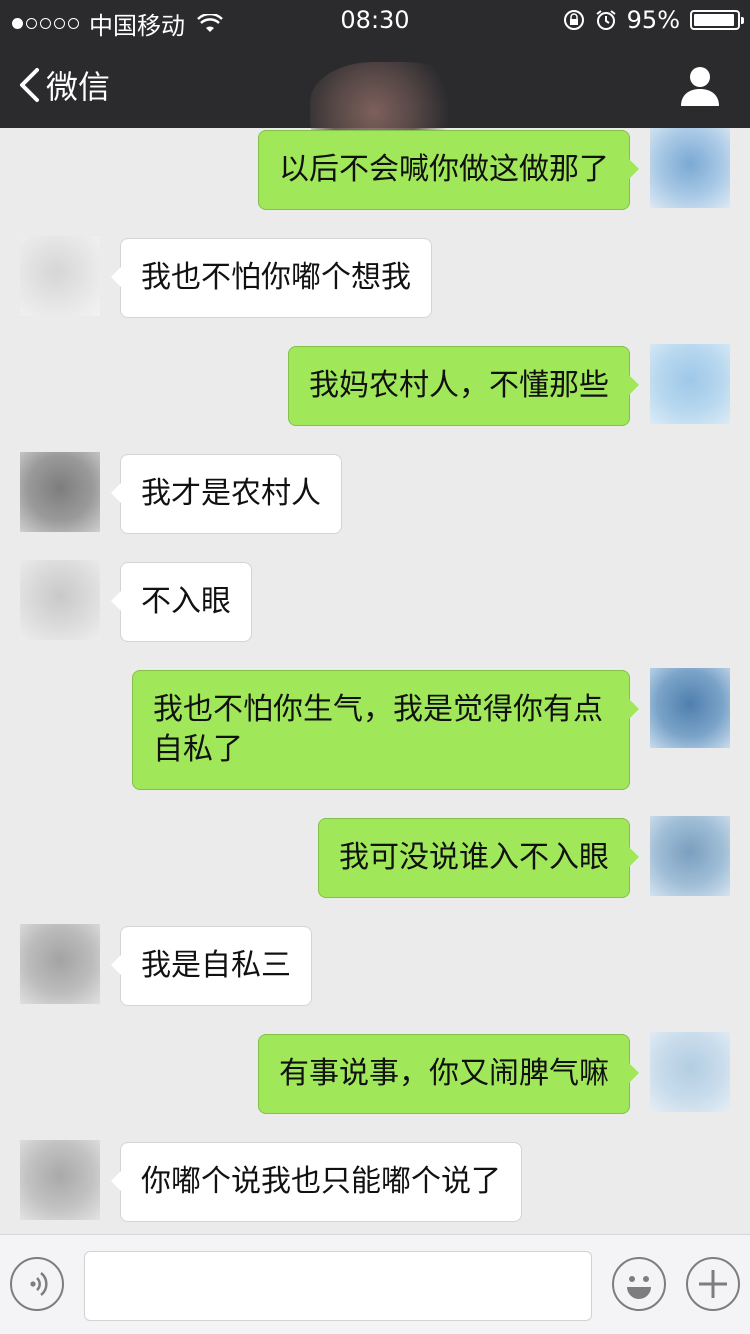 The height and width of the screenshot is (1334, 750). I want to click on plus-icon, so click(713, 1284).